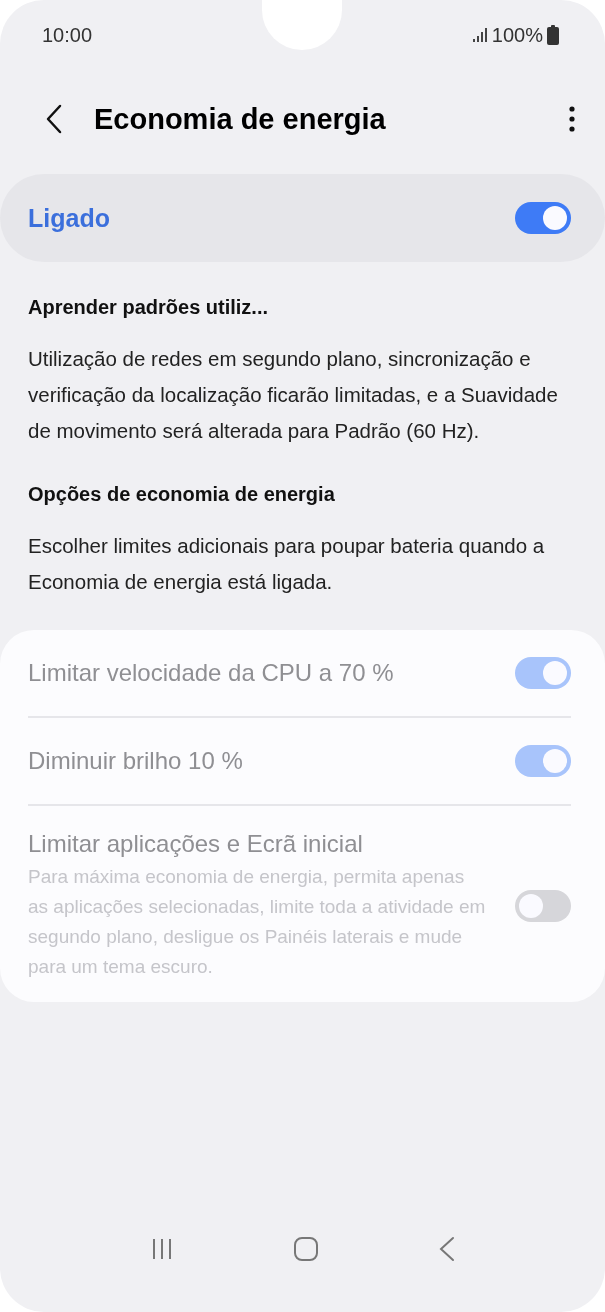 The height and width of the screenshot is (1312, 605). Describe the element at coordinates (67, 35) in the screenshot. I see `status-time: 10:00` at that location.